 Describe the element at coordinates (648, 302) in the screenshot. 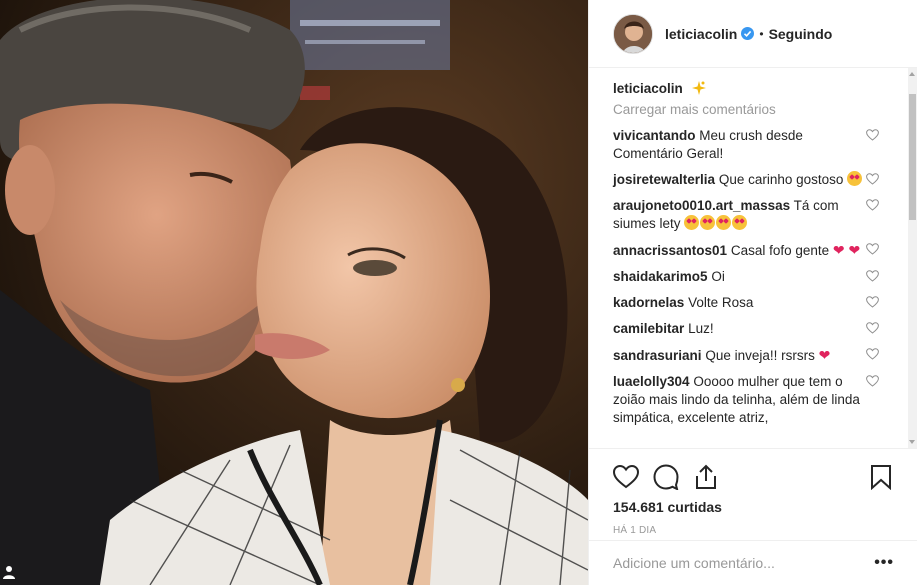

I see `comment-username: kadornelas` at that location.